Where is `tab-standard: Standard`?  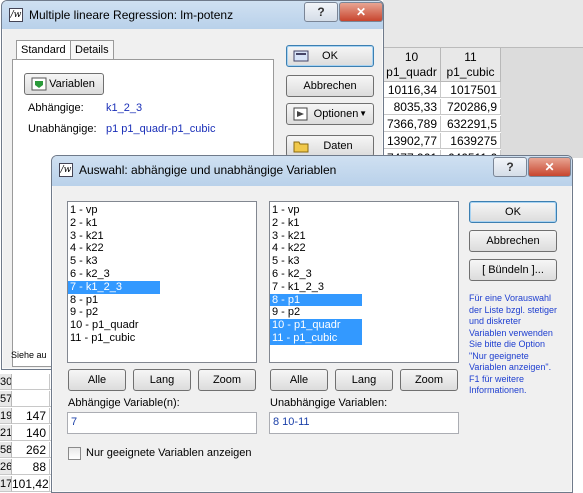 tab-standard: Standard is located at coordinates (43, 50).